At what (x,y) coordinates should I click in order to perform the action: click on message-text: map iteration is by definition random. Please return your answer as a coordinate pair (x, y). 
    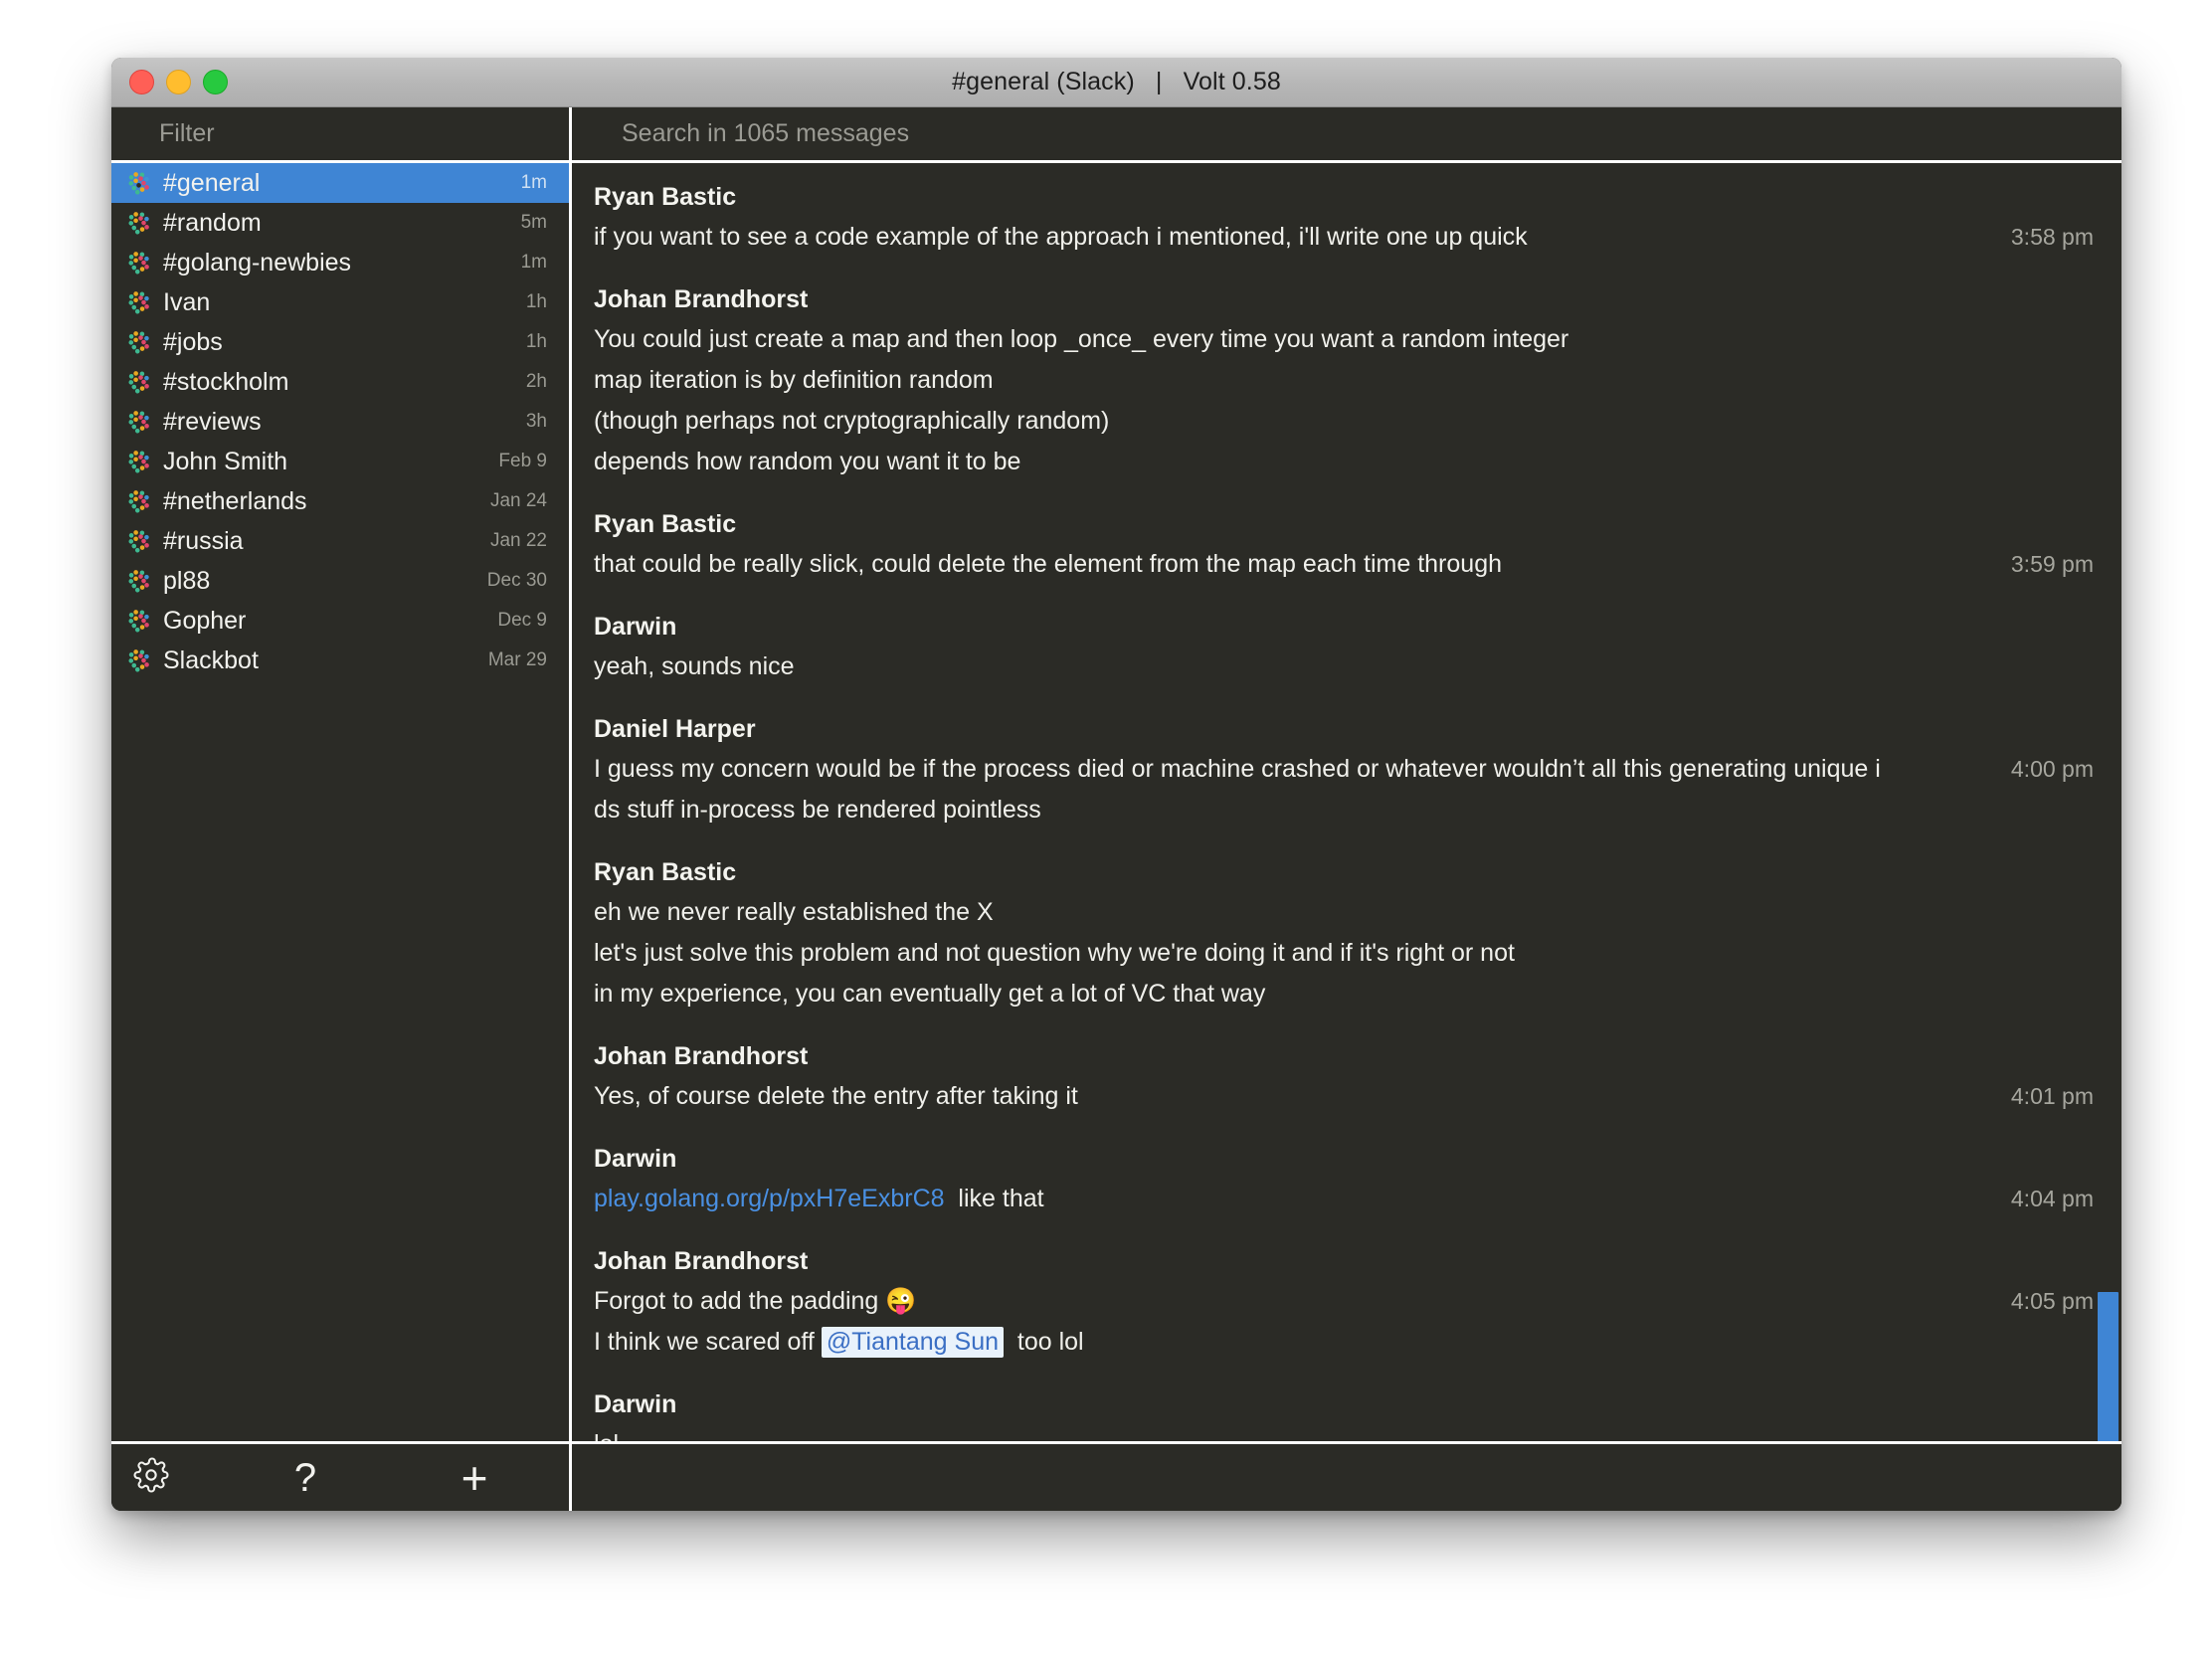
    Looking at the image, I should click on (794, 380).